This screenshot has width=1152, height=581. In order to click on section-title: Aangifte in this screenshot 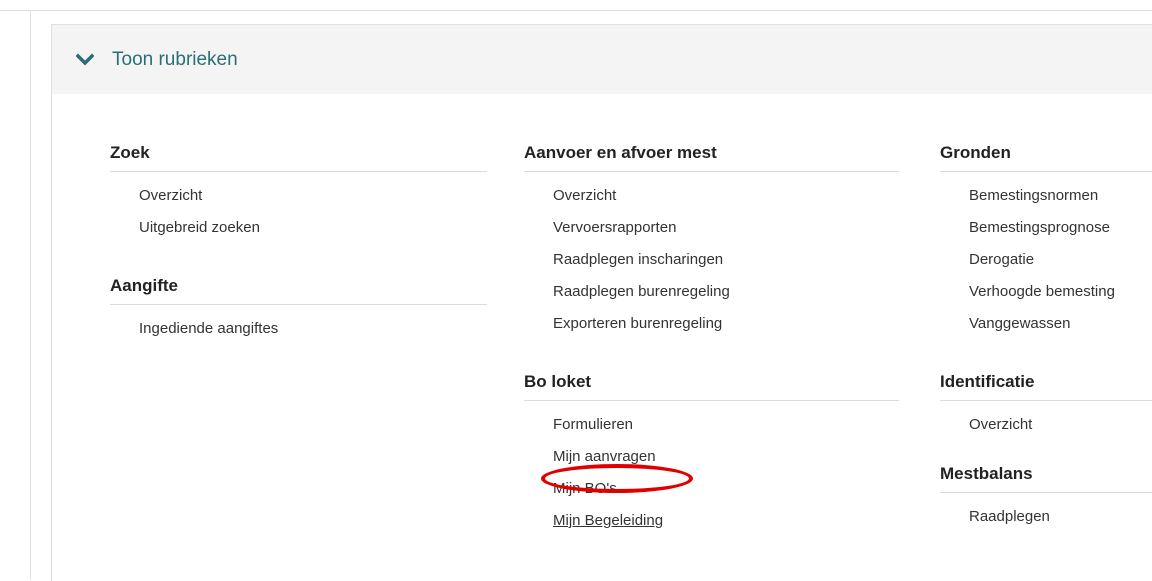, I will do `click(298, 290)`.